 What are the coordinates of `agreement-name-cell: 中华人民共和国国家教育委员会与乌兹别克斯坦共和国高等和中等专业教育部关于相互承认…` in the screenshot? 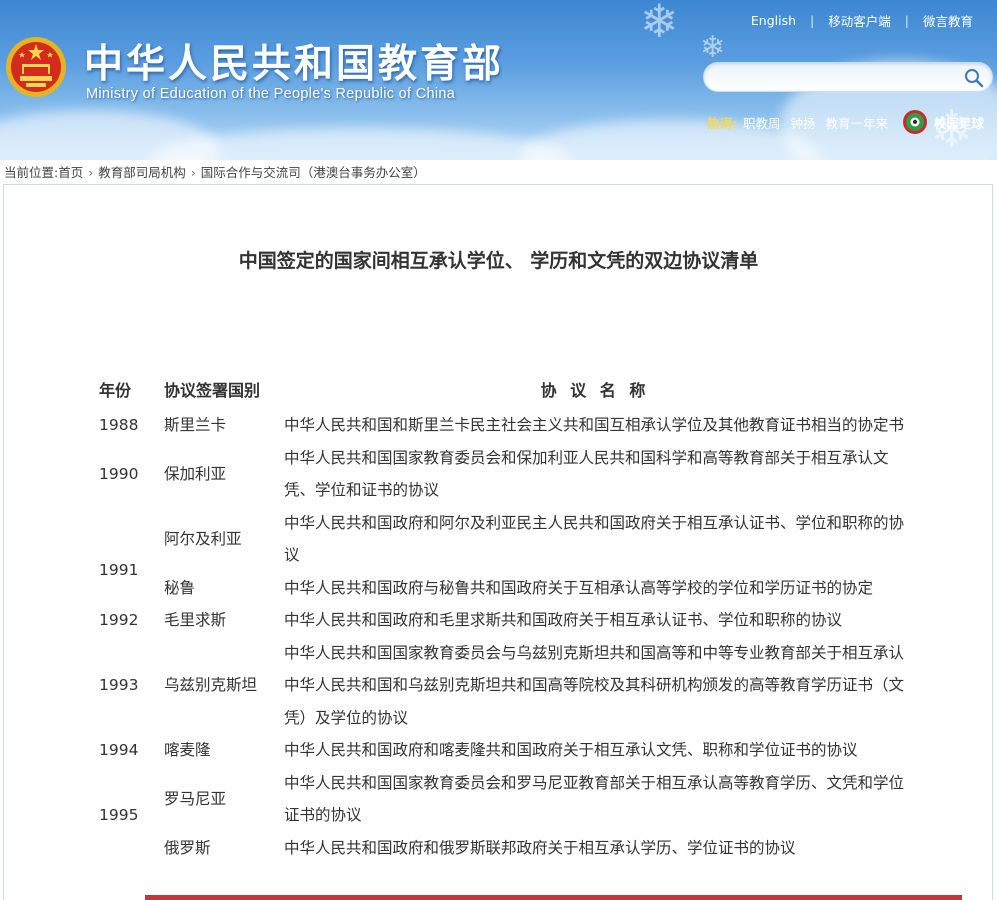 It's located at (594, 685).